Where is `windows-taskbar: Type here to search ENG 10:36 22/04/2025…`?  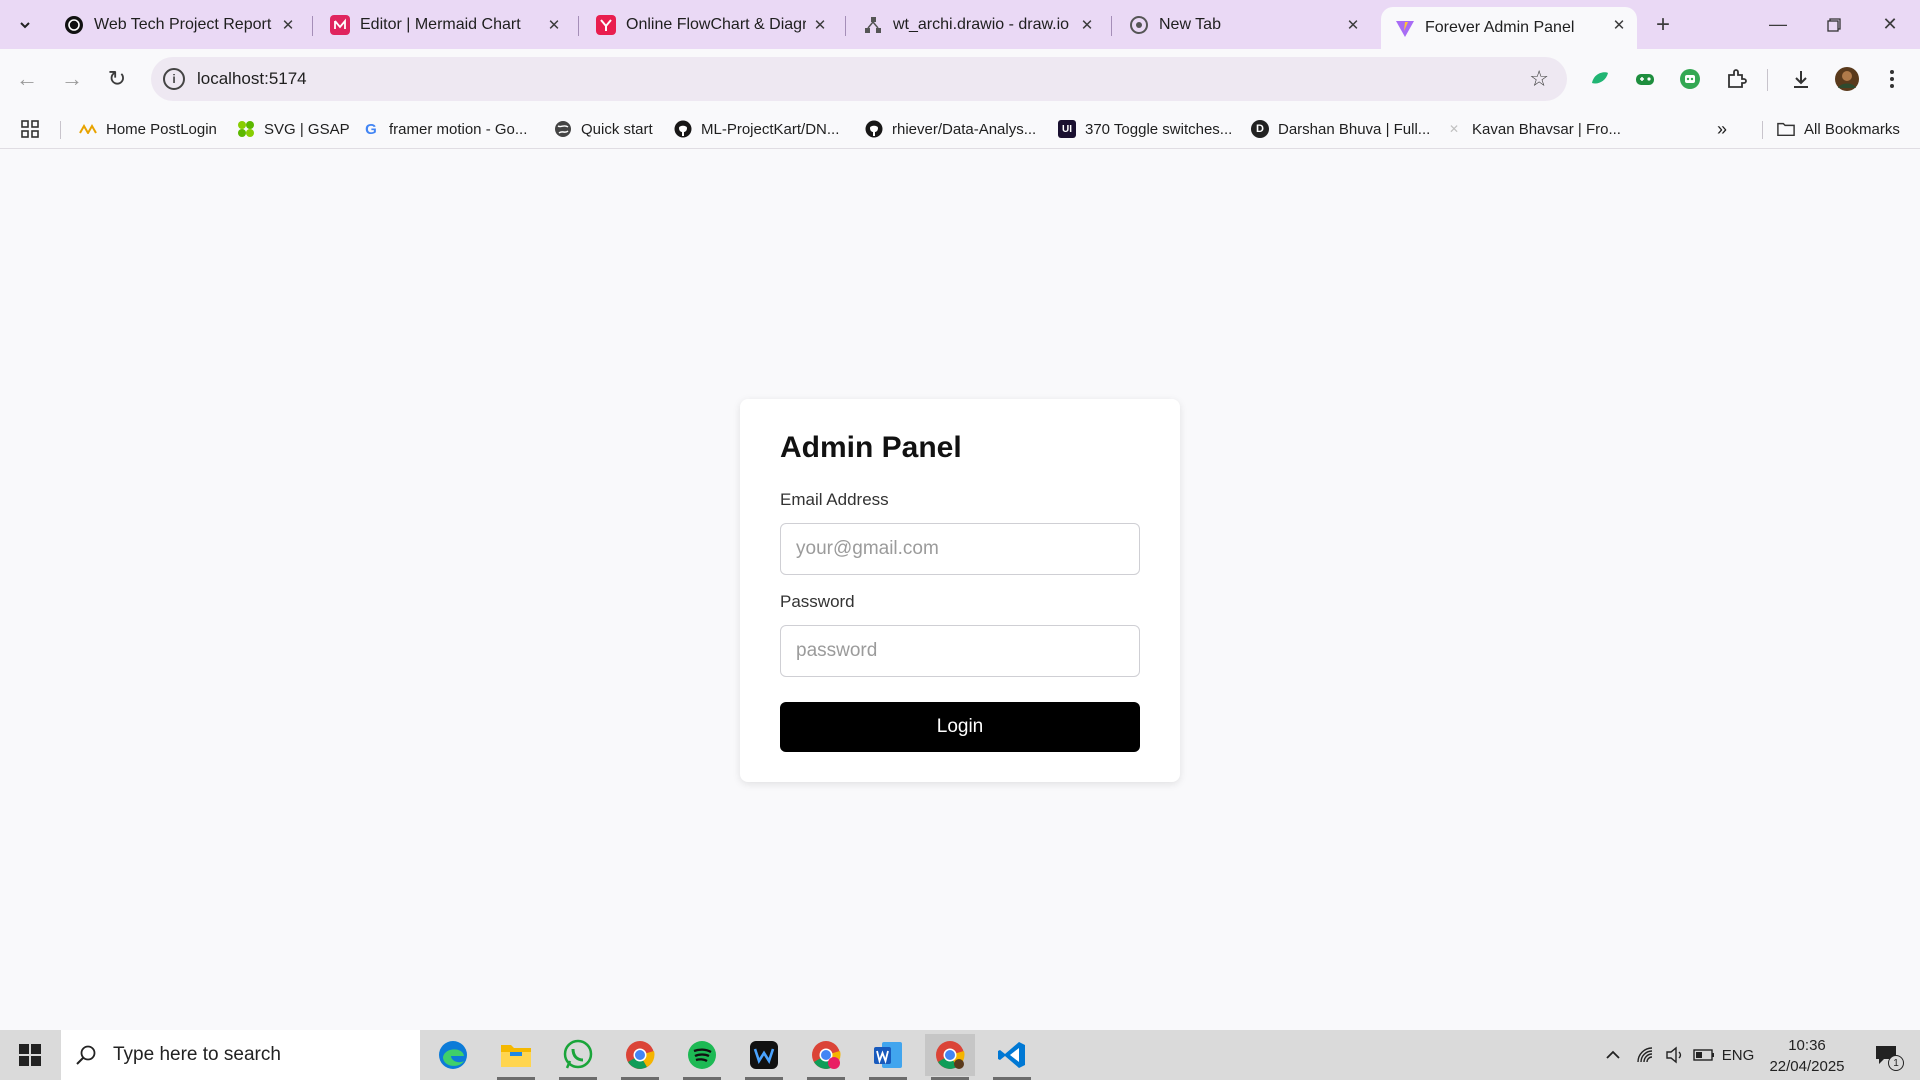 windows-taskbar: Type here to search ENG 10:36 22/04/2025… is located at coordinates (960, 1055).